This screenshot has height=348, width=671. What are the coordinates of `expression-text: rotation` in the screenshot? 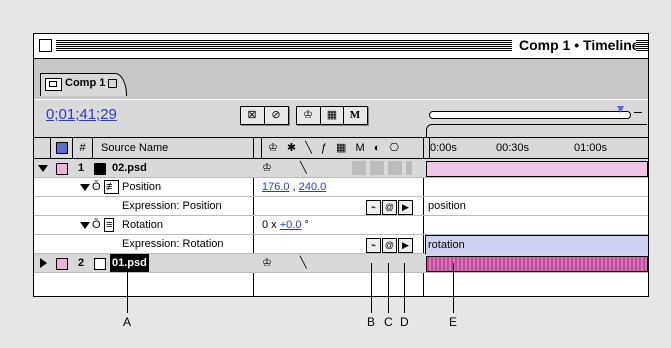 It's located at (446, 245).